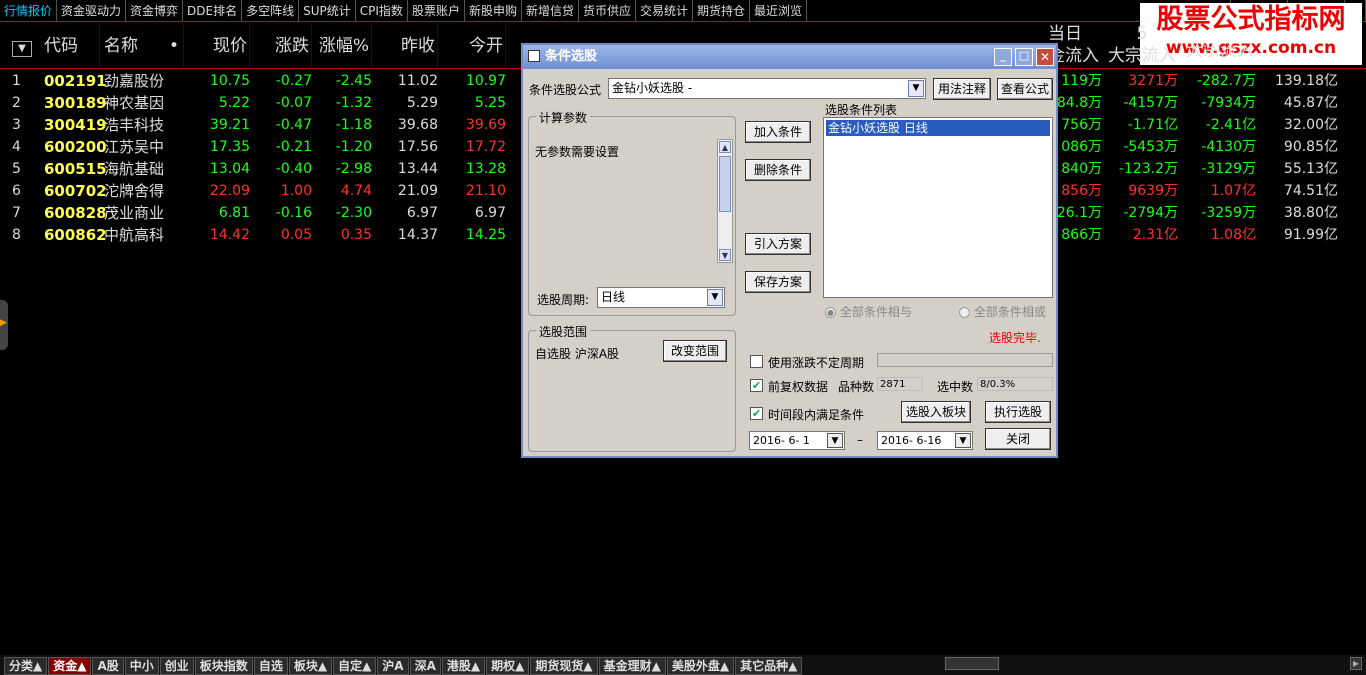  What do you see at coordinates (342, 46) in the screenshot?
I see `header-pct: 涨幅%` at bounding box center [342, 46].